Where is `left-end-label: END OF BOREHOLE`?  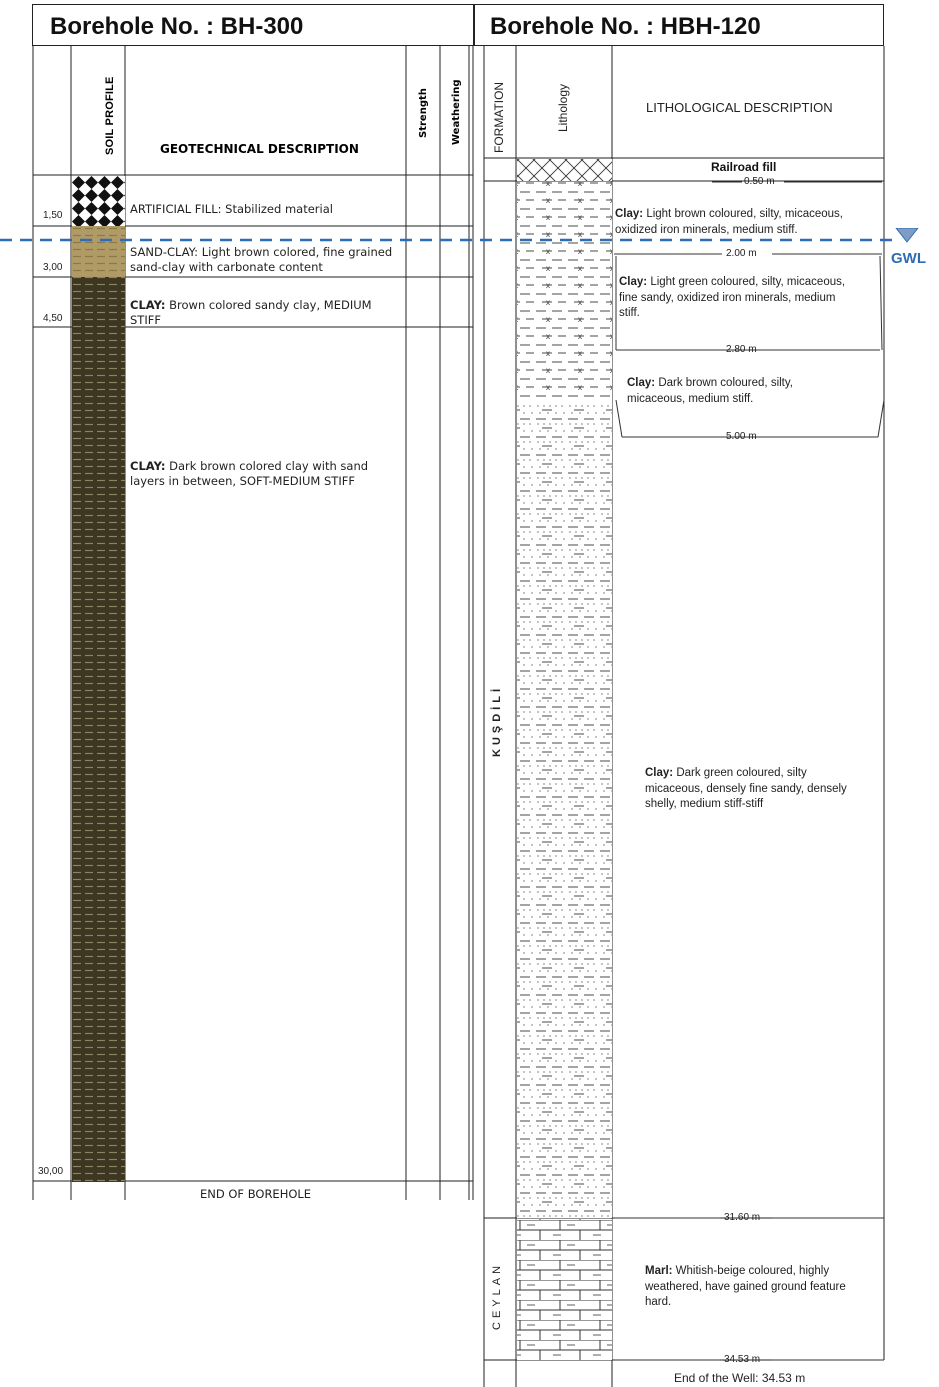 left-end-label: END OF BOREHOLE is located at coordinates (256, 1194).